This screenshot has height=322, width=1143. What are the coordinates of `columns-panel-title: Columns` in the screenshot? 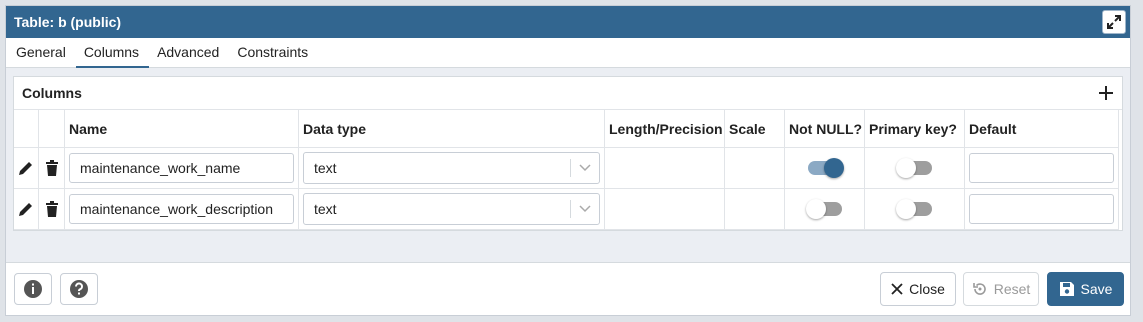 It's located at (52, 93).